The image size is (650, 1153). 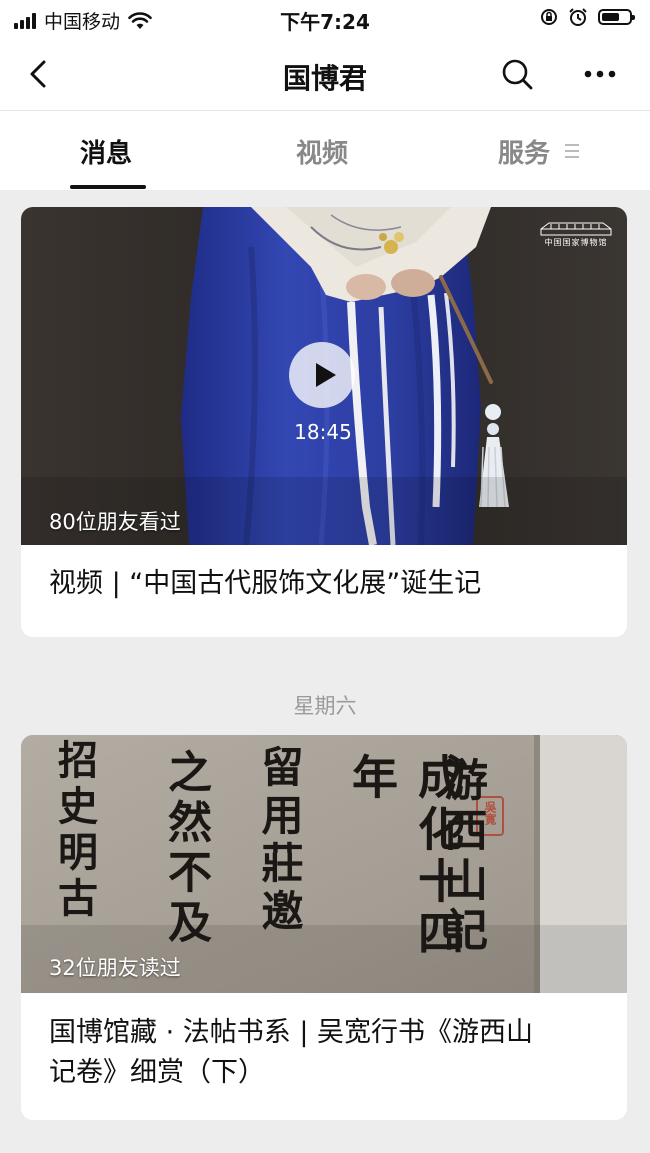 What do you see at coordinates (576, 229) in the screenshot?
I see `museum-building-icon` at bounding box center [576, 229].